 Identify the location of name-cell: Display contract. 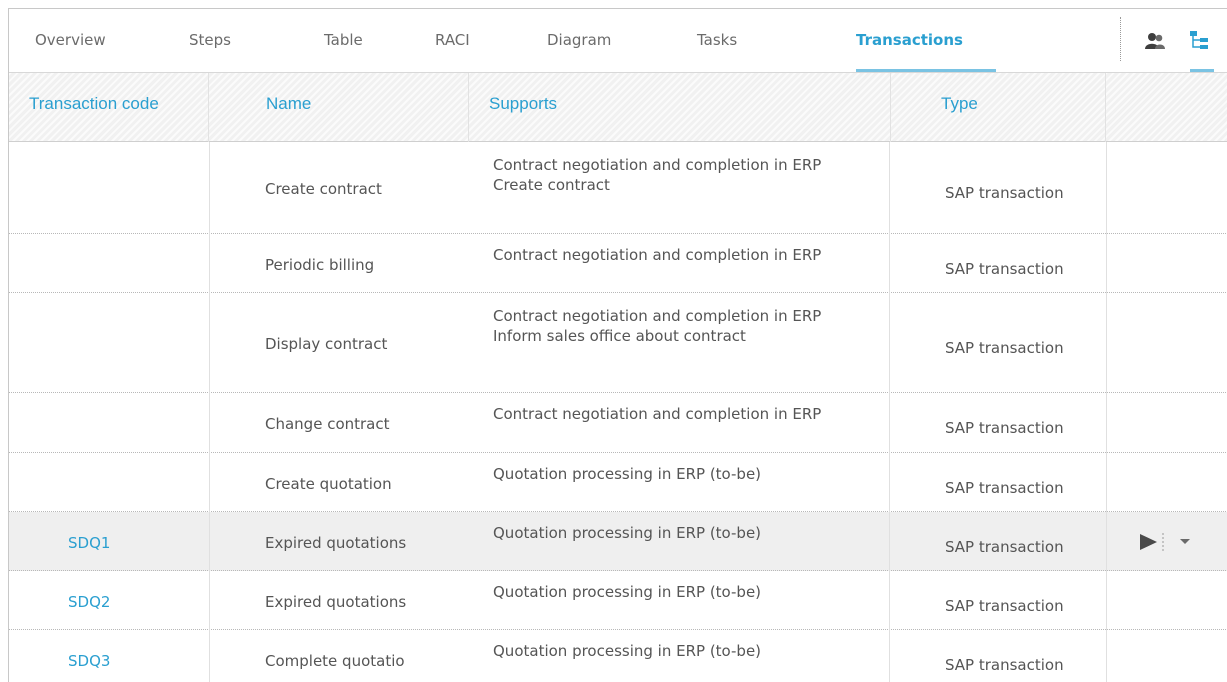
(339, 342).